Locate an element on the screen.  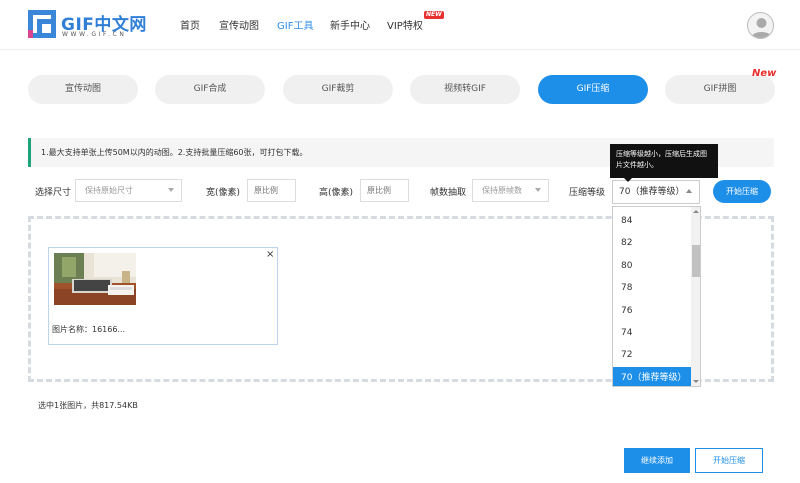
dropdown-option: 82 is located at coordinates (652, 243).